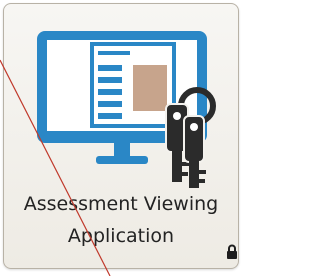 The width and height of the screenshot is (320, 276). Describe the element at coordinates (121, 204) in the screenshot. I see `tile-label-line1: Assessment Viewing` at that location.